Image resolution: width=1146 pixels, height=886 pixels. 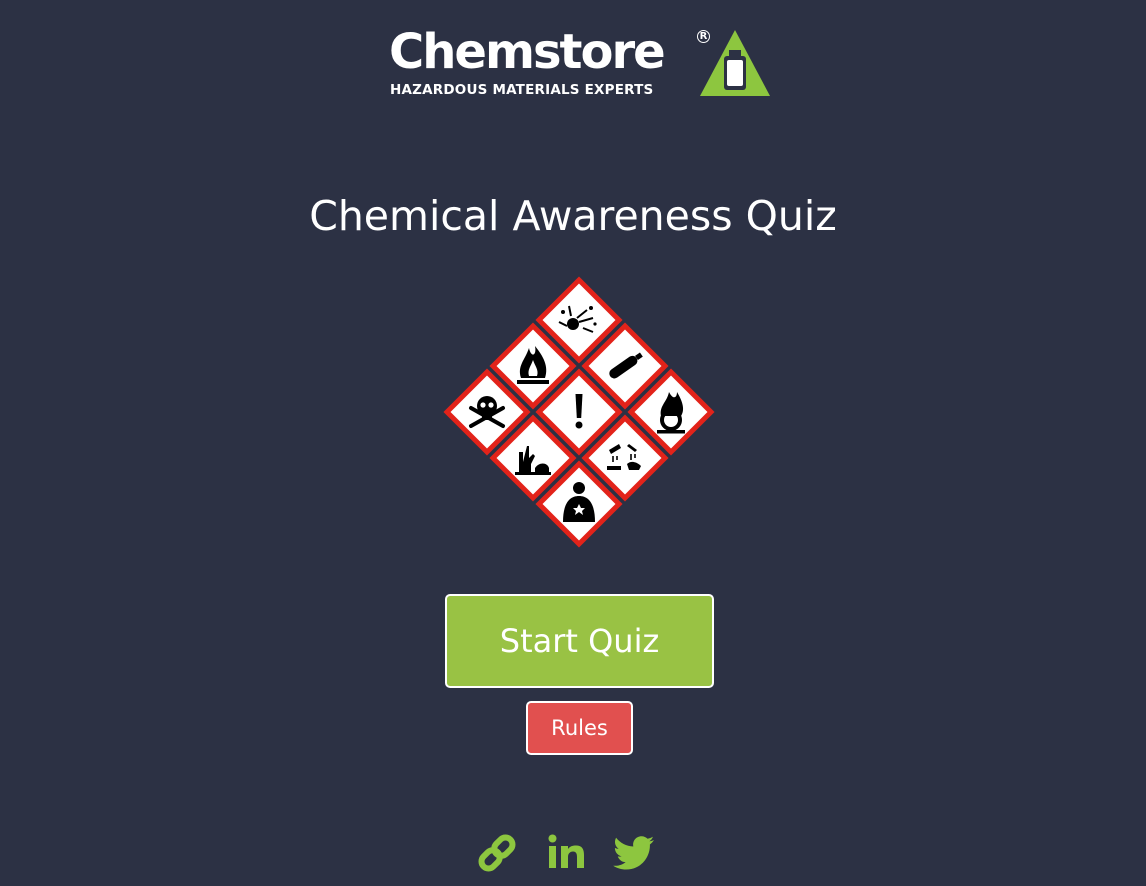 What do you see at coordinates (497, 853) in the screenshot?
I see `link-icon` at bounding box center [497, 853].